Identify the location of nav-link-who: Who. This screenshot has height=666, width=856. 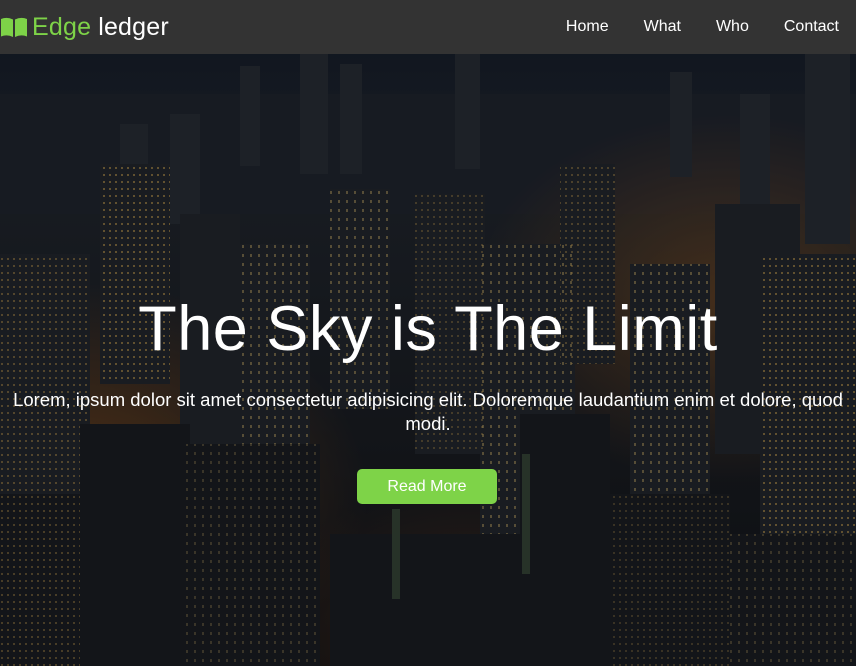
(732, 27).